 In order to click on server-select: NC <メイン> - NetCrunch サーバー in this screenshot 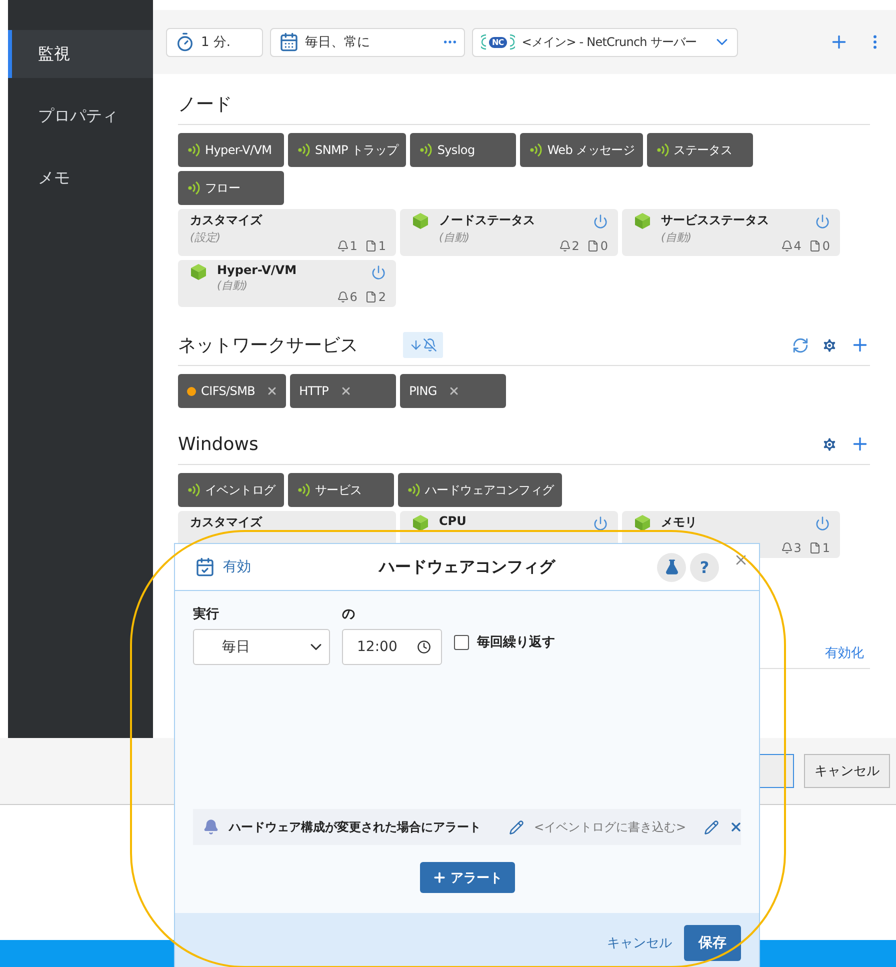, I will do `click(605, 42)`.